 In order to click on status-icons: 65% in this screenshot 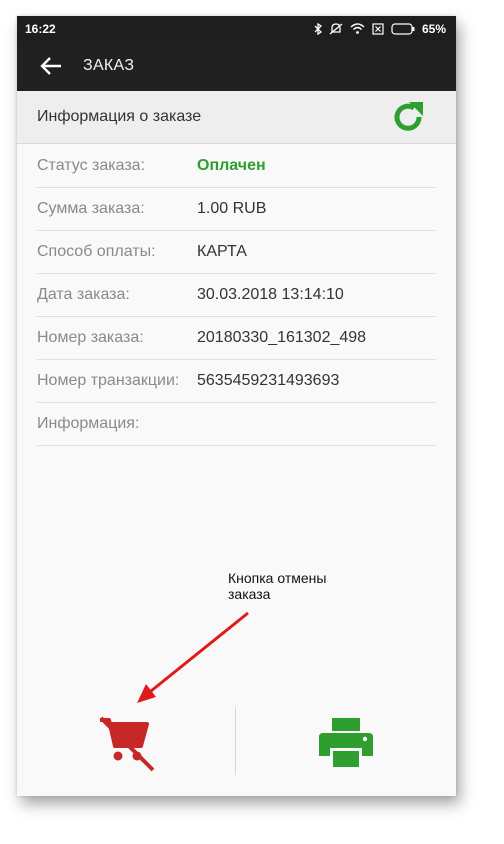, I will do `click(380, 29)`.